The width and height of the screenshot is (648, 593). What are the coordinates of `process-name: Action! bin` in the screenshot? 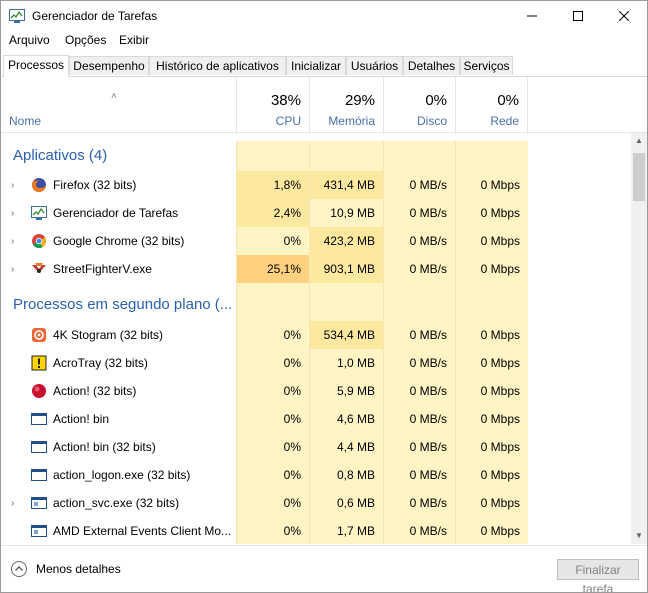 It's located at (81, 419).